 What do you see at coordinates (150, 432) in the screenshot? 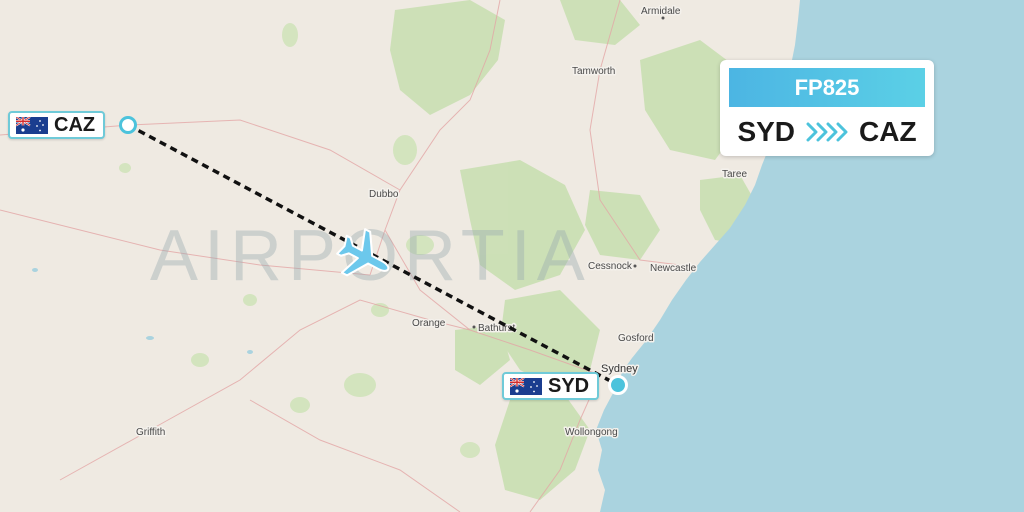
I see `label-griffith: Griffith` at bounding box center [150, 432].